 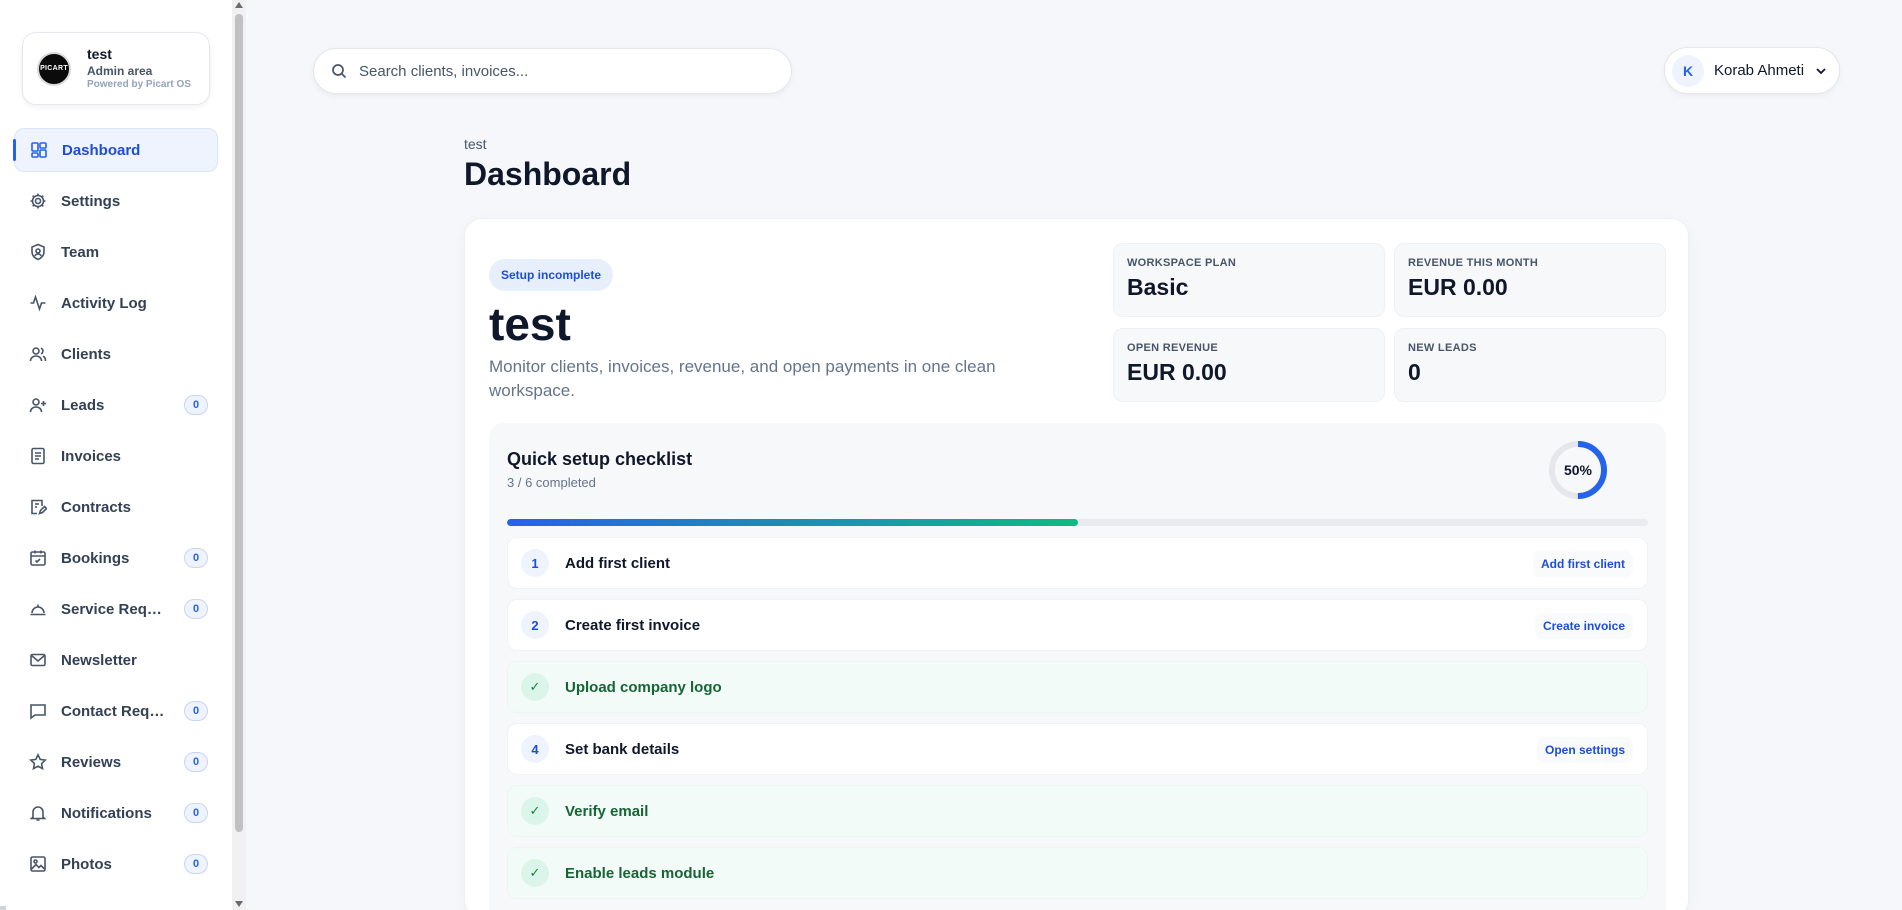 What do you see at coordinates (600, 459) in the screenshot?
I see `checklist-title: Quick setup checklist` at bounding box center [600, 459].